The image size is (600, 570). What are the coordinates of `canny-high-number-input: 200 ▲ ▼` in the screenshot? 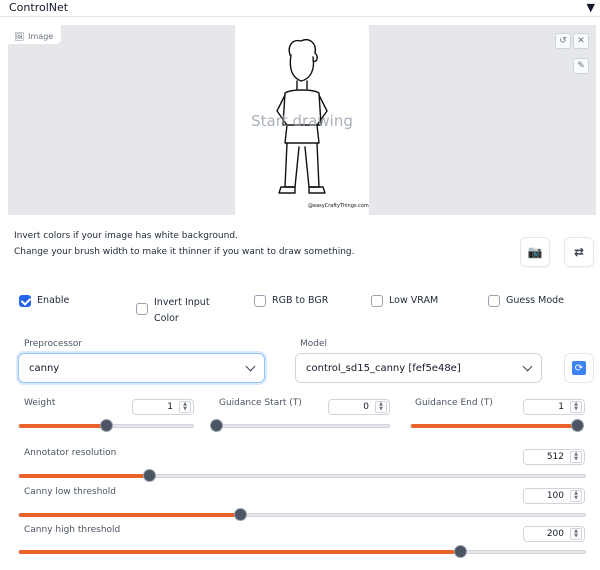 It's located at (554, 534).